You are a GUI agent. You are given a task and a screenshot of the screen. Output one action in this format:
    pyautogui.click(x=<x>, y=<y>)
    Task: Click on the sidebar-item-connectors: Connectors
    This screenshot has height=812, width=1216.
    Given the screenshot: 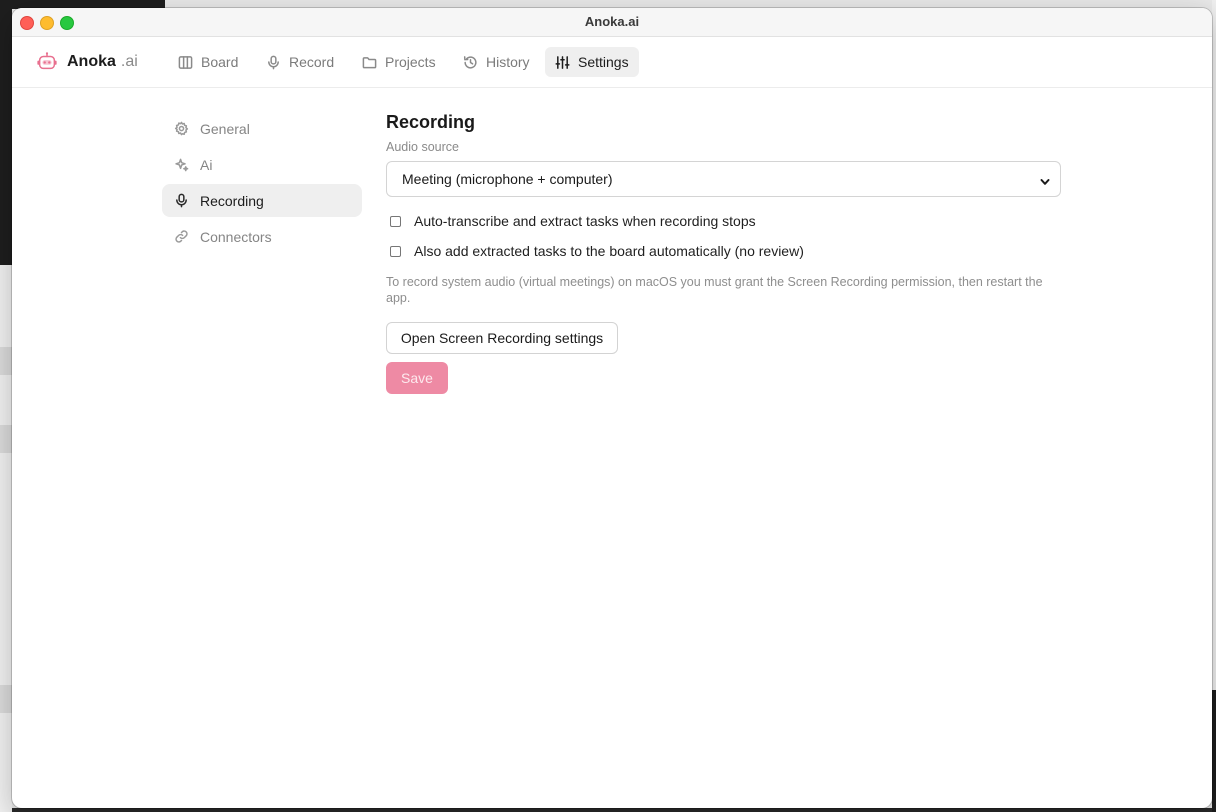 What is the action you would take?
    pyautogui.click(x=262, y=236)
    